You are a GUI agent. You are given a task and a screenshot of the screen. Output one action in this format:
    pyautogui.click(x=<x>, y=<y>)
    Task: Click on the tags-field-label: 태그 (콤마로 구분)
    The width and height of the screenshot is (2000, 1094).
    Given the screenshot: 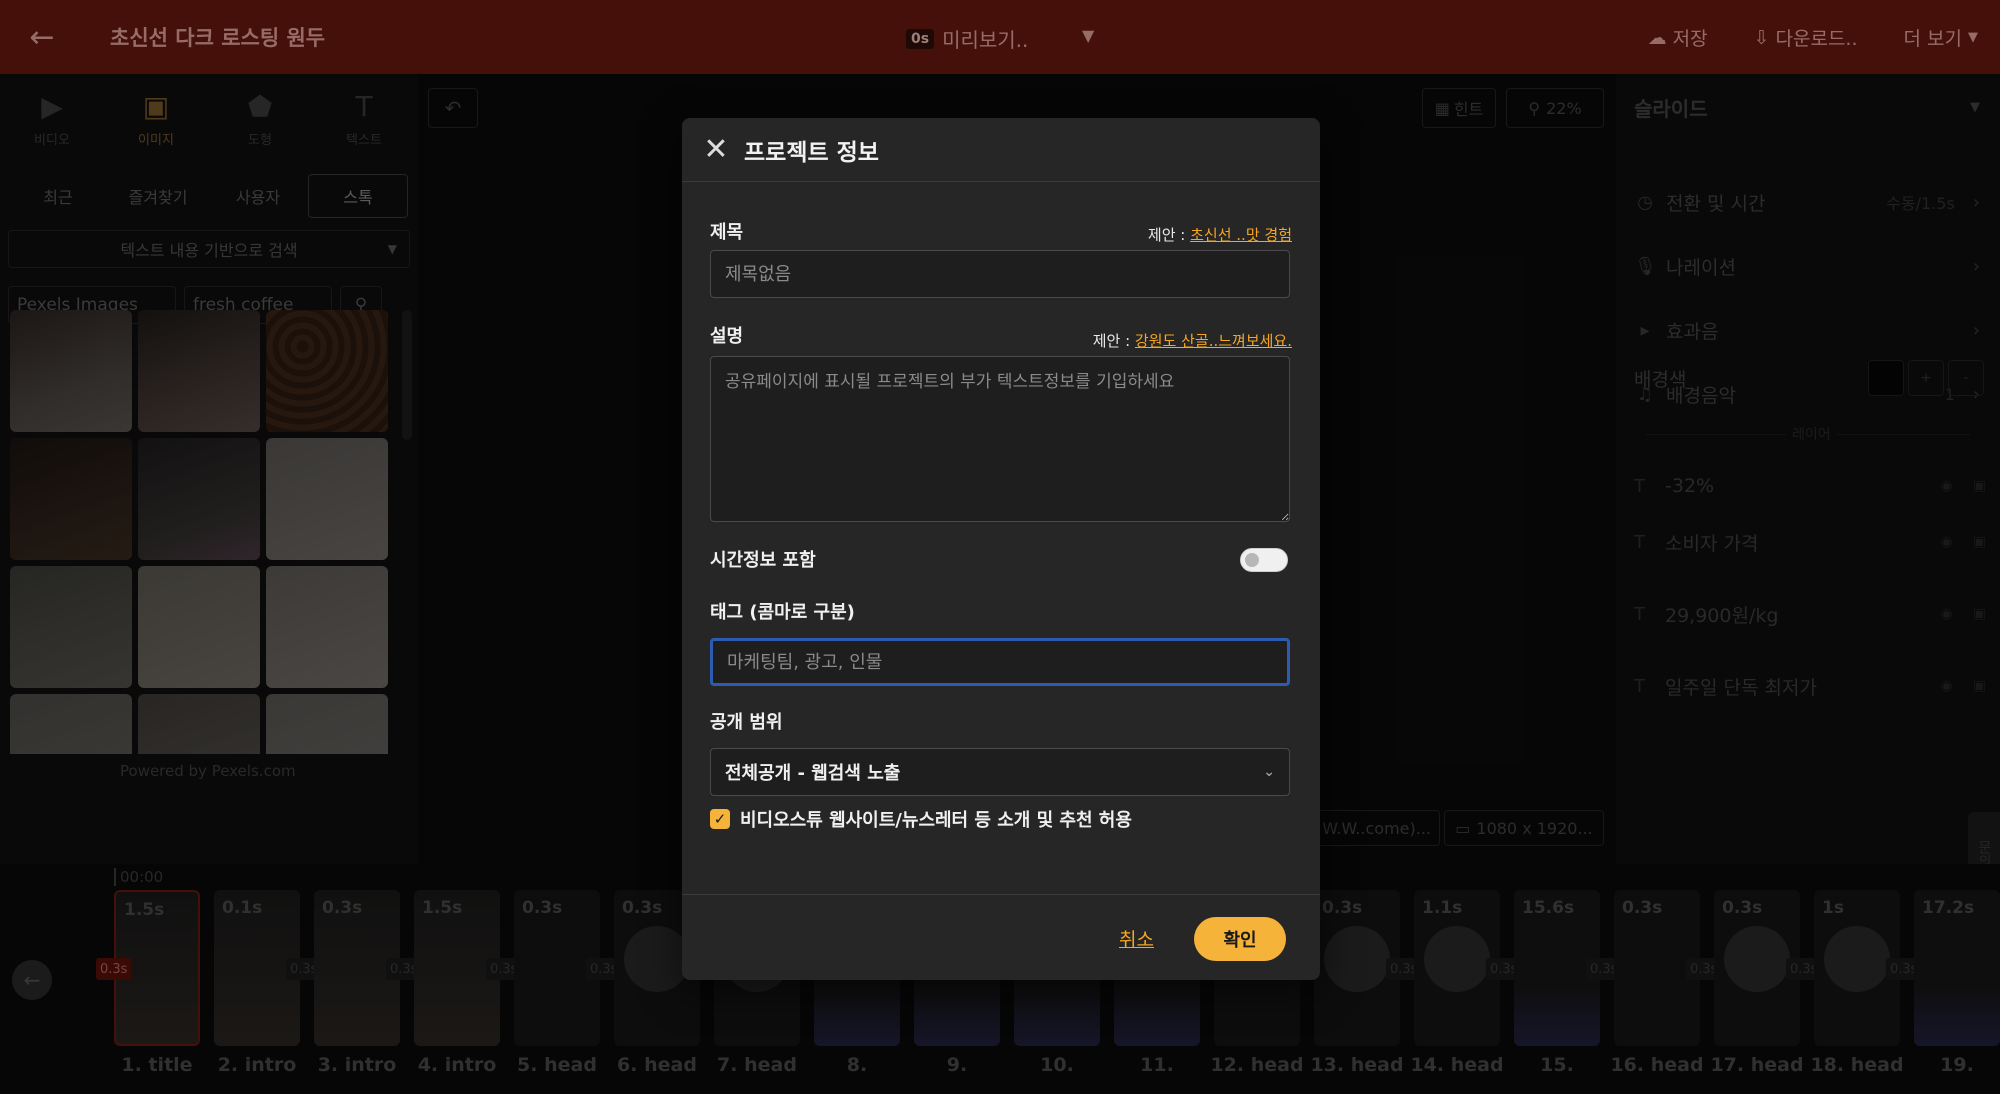 What is the action you would take?
    pyautogui.click(x=782, y=612)
    